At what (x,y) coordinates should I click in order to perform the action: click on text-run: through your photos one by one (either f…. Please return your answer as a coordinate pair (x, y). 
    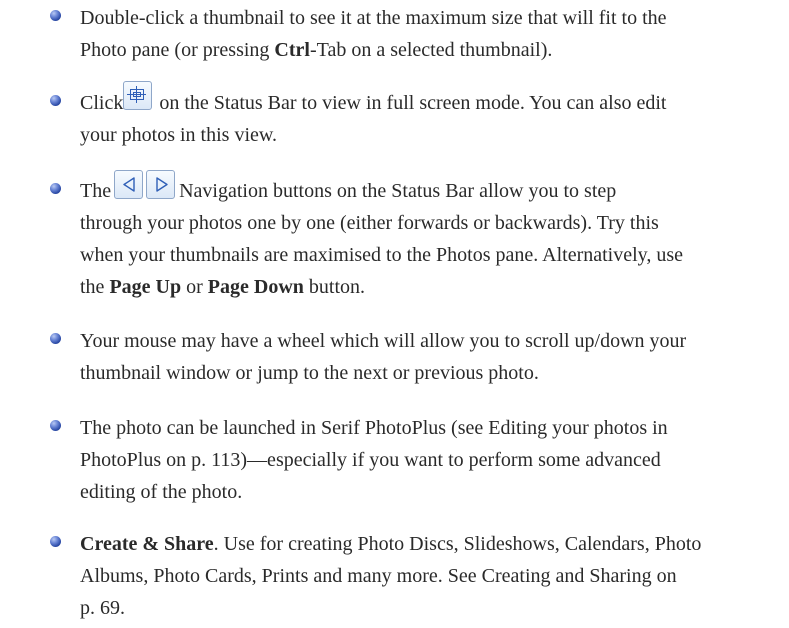
    Looking at the image, I should click on (369, 223).